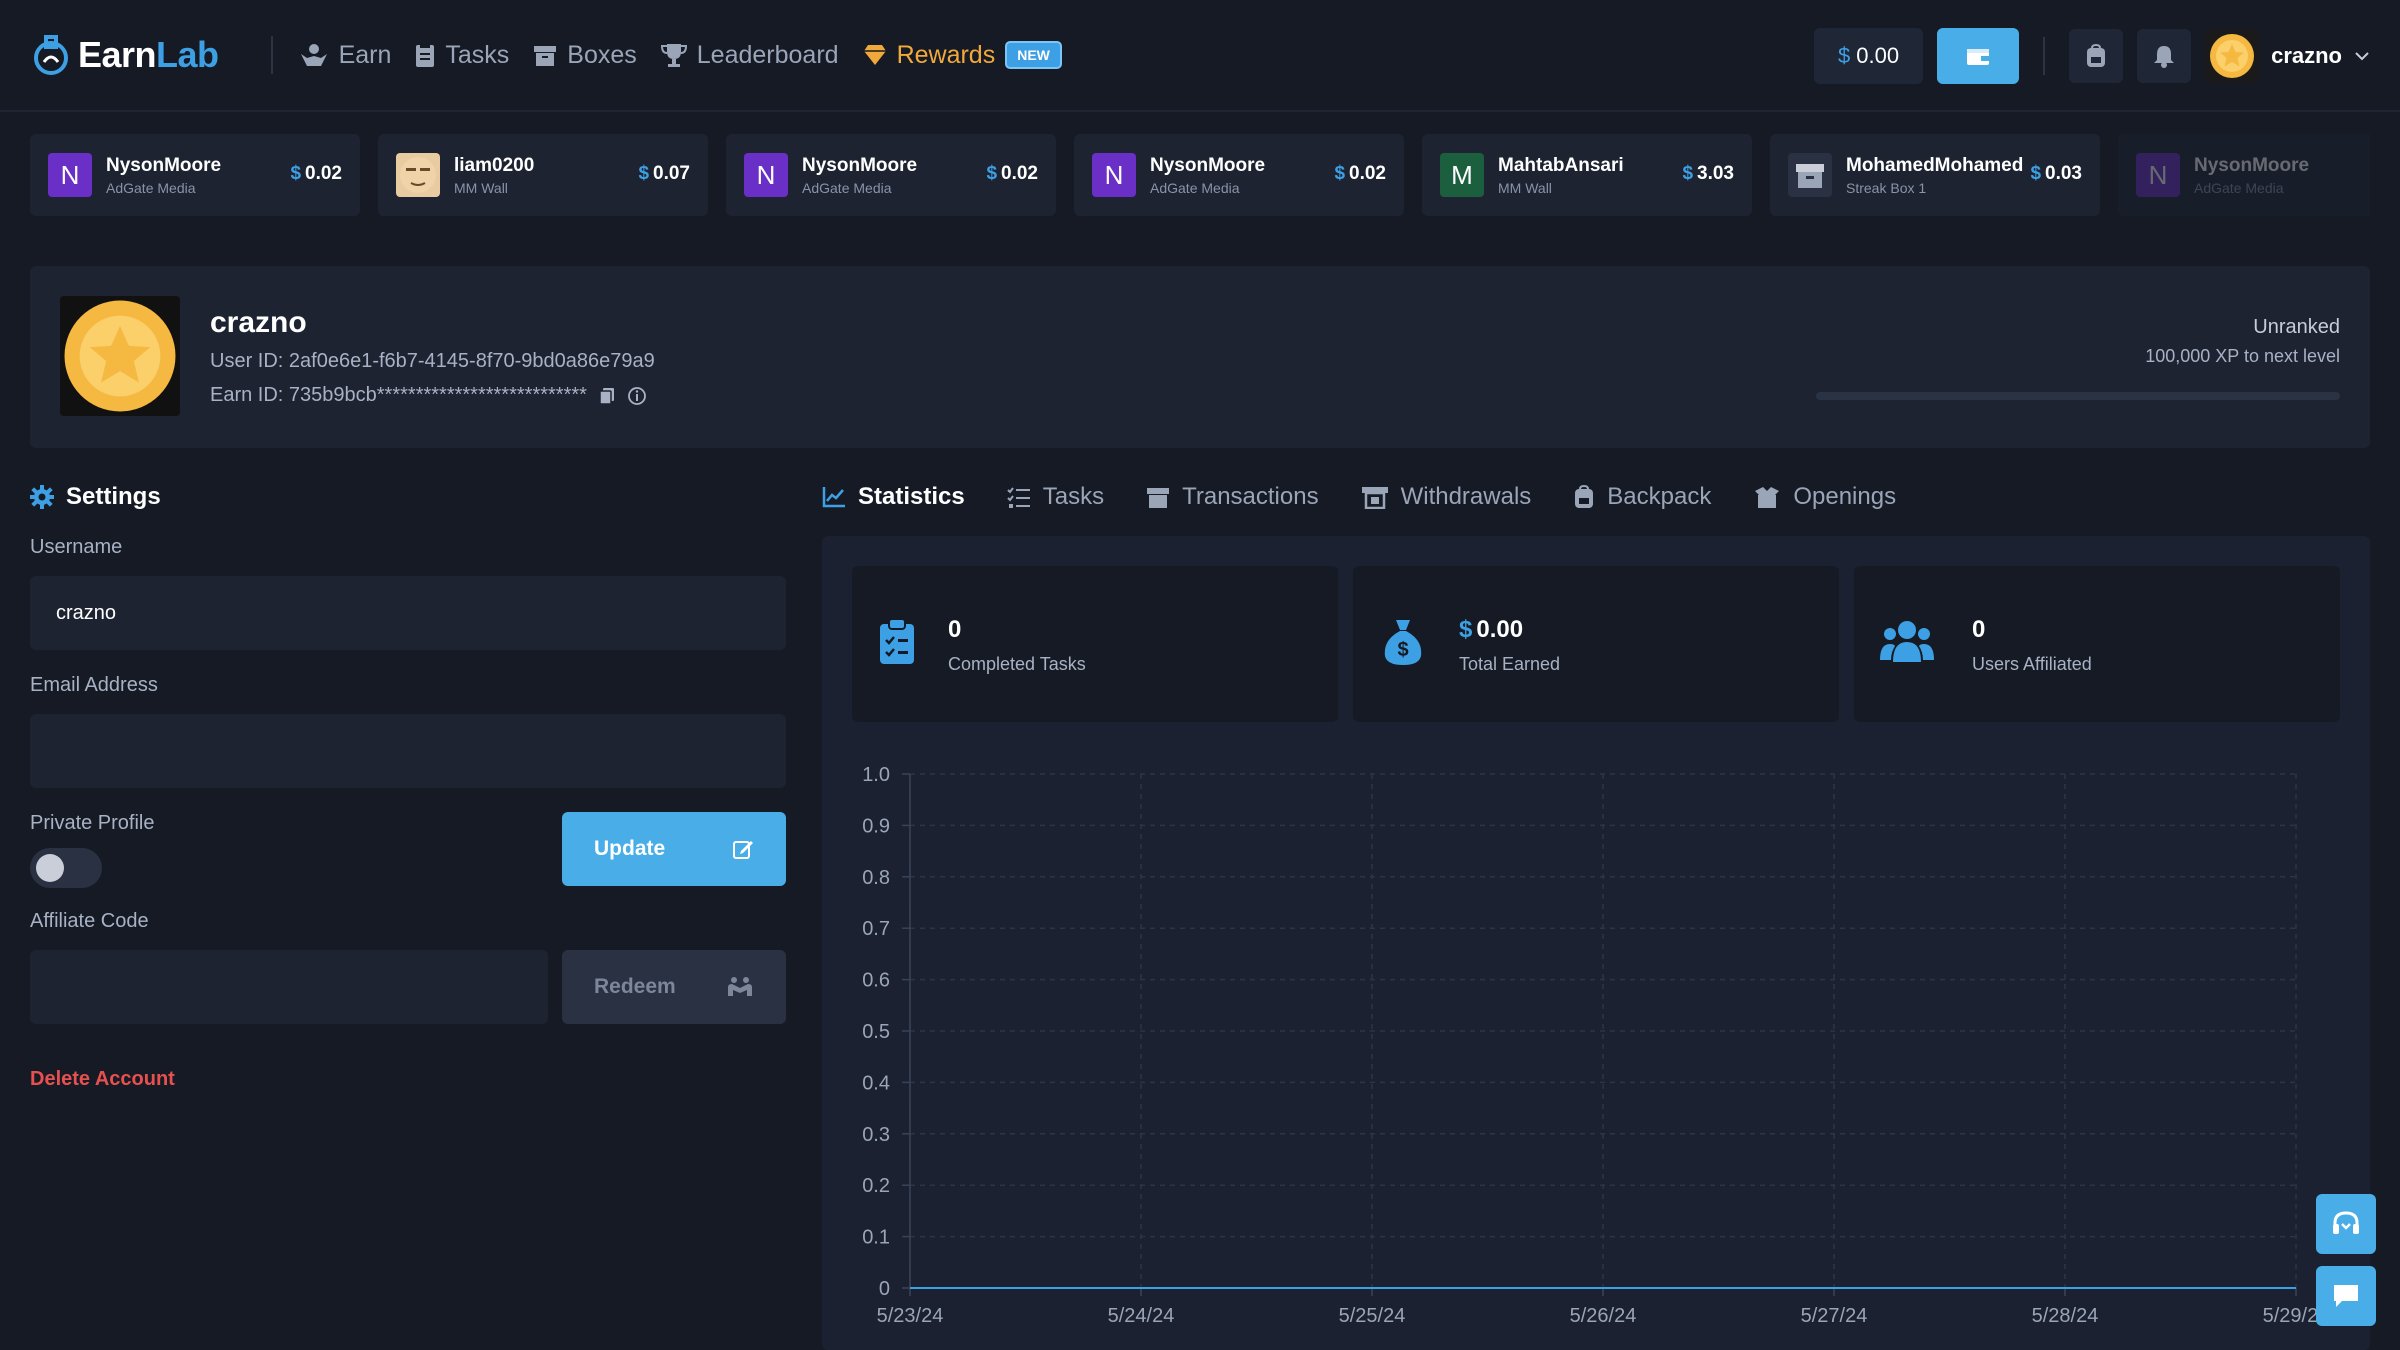 This screenshot has height=1350, width=2400. I want to click on header-actions-divider, so click(2044, 56).